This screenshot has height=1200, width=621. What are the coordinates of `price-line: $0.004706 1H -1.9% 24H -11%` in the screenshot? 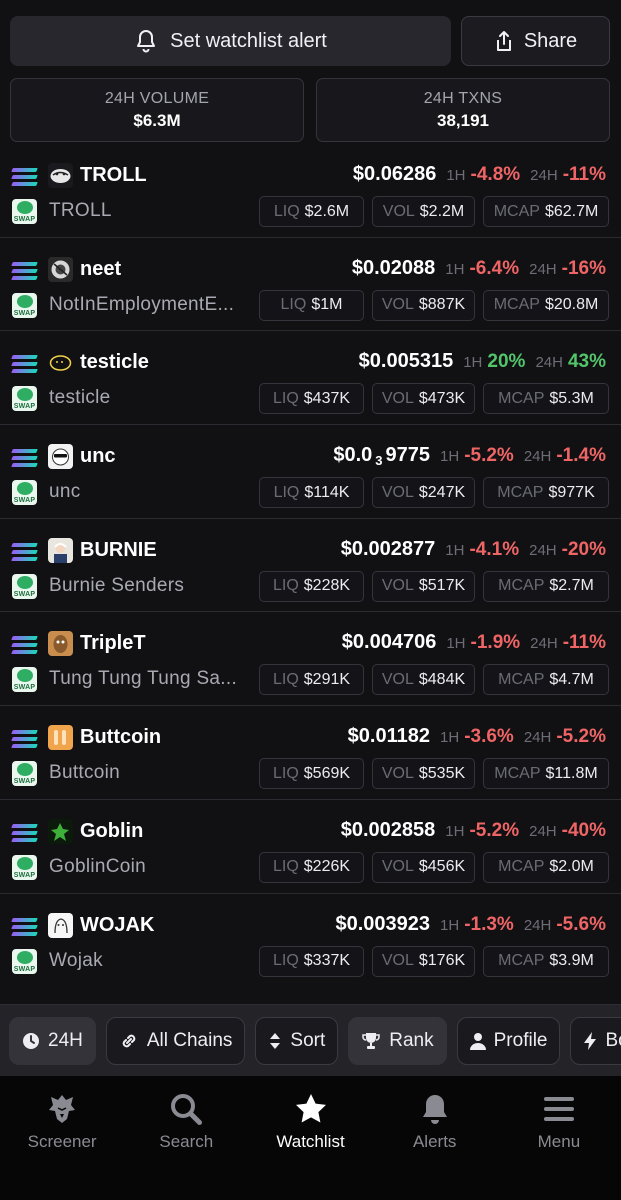 It's located at (474, 642).